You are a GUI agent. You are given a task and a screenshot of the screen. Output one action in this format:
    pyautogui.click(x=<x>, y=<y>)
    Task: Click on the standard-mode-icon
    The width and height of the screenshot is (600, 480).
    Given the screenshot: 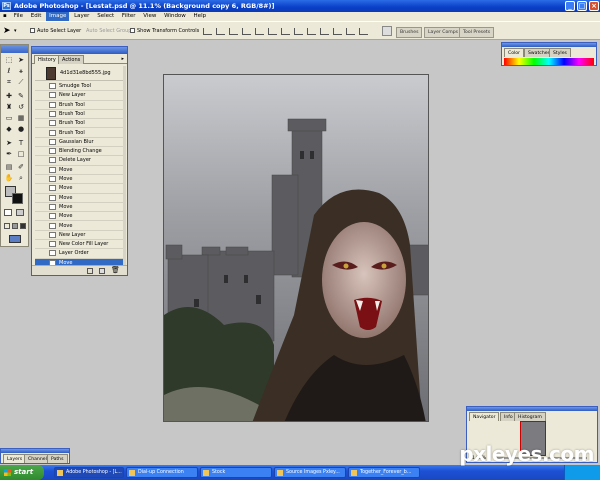 What is the action you would take?
    pyautogui.click(x=8, y=212)
    